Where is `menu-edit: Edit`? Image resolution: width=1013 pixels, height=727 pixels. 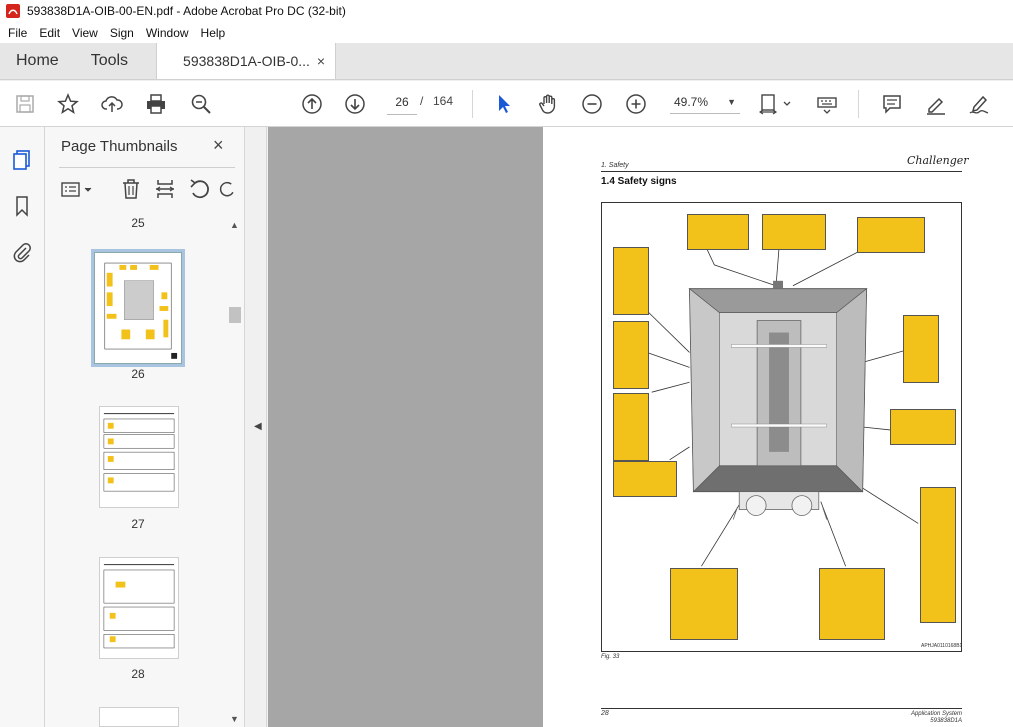
menu-edit: Edit is located at coordinates (49, 33).